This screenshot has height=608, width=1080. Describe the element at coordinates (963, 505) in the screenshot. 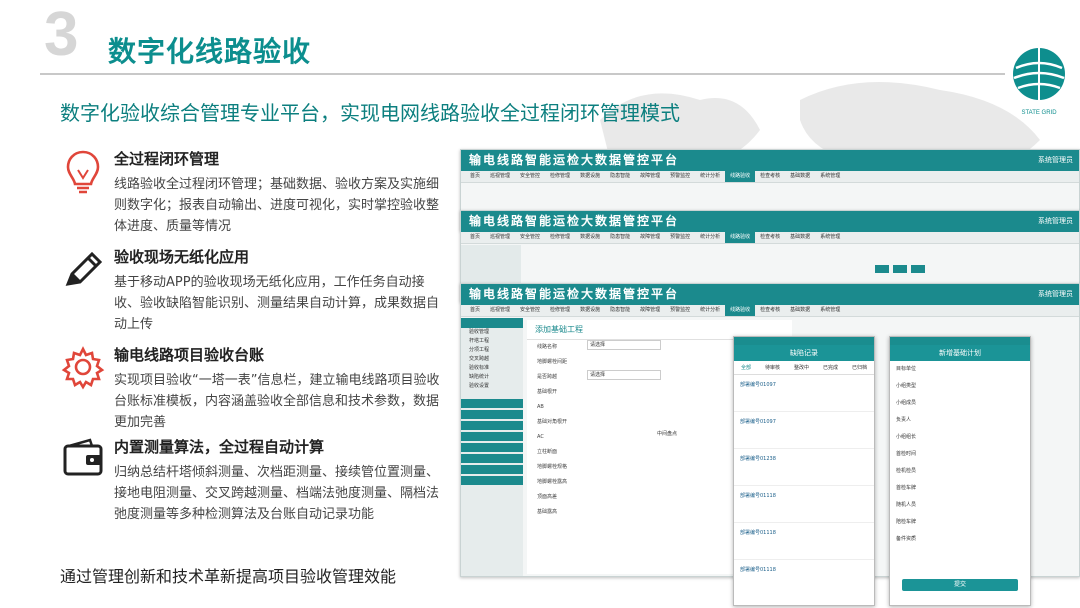

I see `form-field: 随机人员` at that location.